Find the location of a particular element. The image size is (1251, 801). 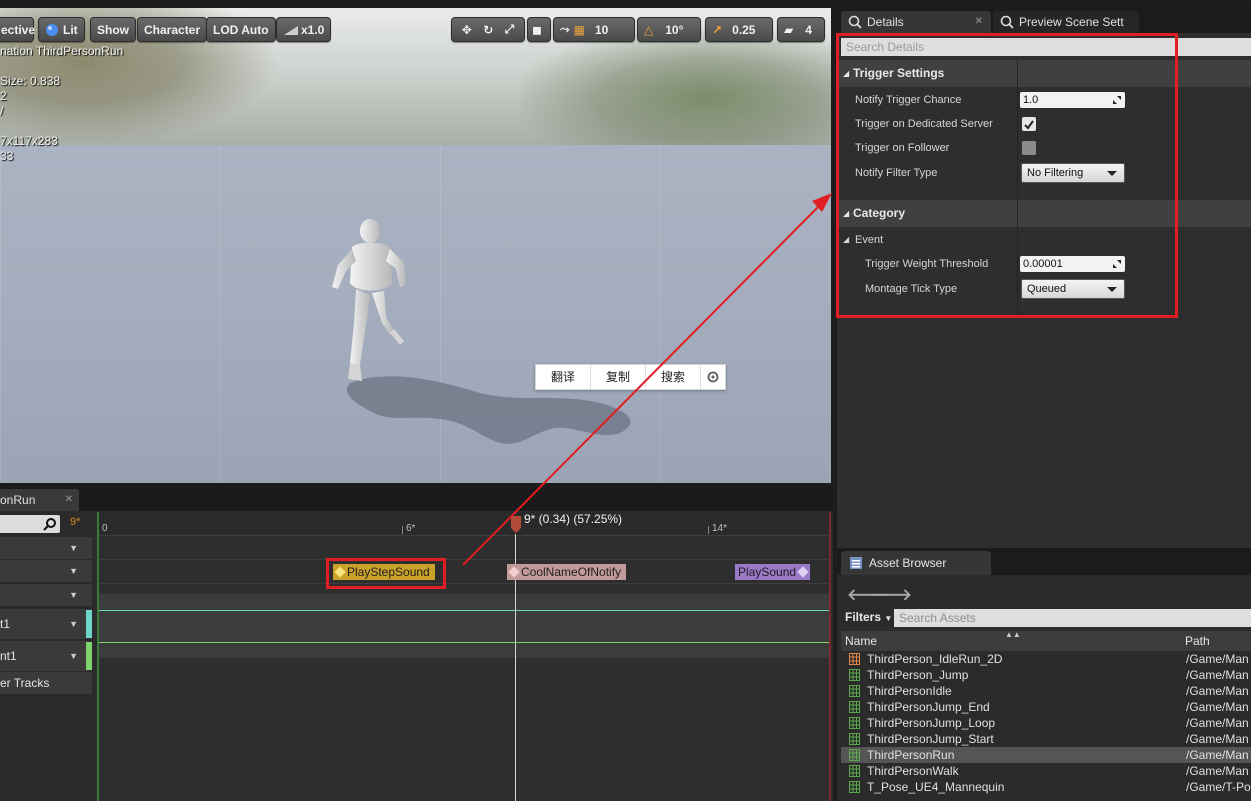

scale-snap-value: 0.25 is located at coordinates (743, 30).